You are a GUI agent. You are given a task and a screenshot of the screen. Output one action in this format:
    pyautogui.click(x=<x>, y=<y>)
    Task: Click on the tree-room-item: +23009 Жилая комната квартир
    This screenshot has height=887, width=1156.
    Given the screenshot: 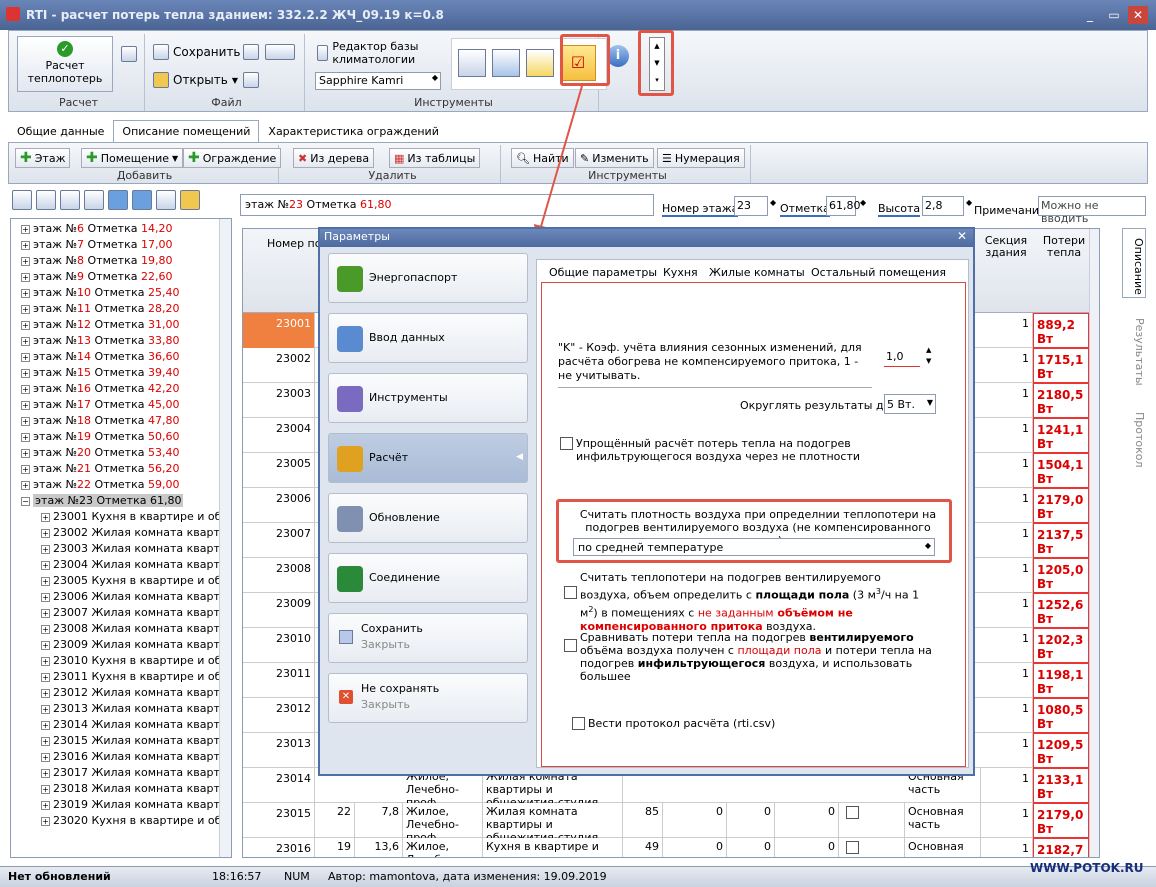 What is the action you would take?
    pyautogui.click(x=136, y=645)
    